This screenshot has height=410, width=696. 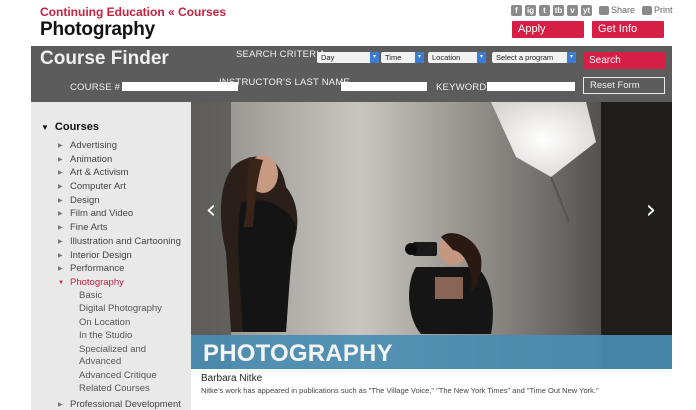 I want to click on sidebar-item-label: Performance, so click(x=97, y=268).